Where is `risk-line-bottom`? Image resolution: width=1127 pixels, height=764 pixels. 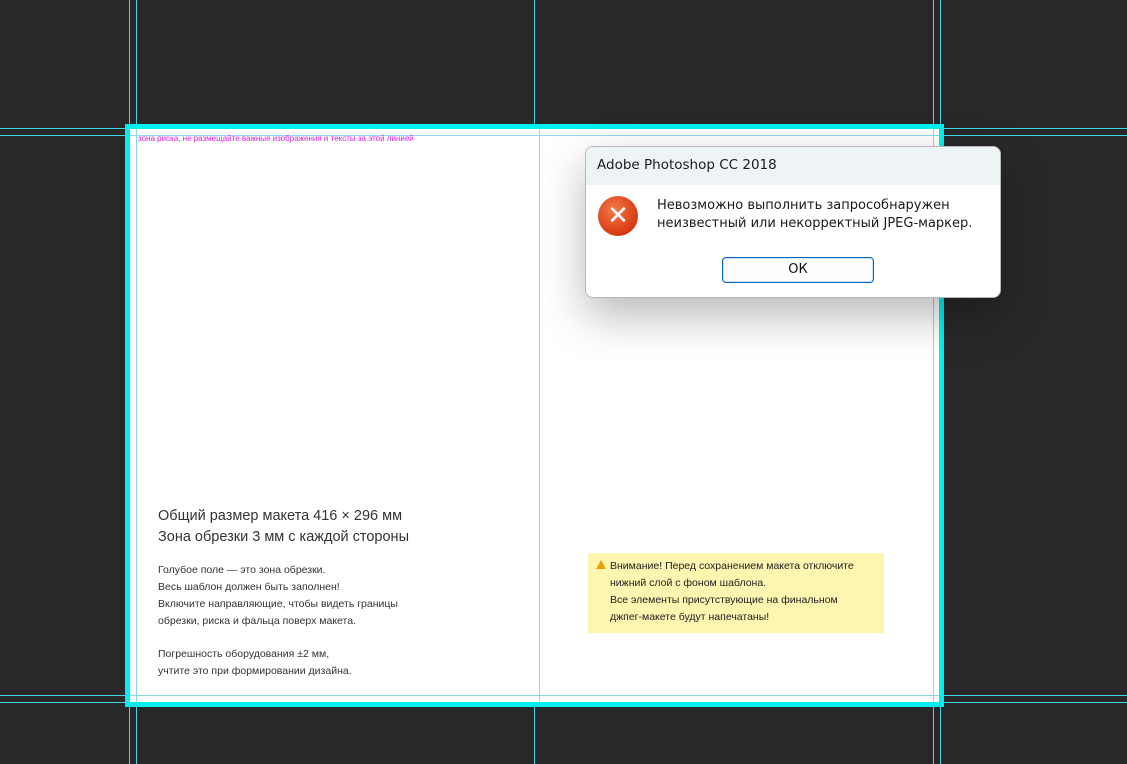
risk-line-bottom is located at coordinates (534, 695).